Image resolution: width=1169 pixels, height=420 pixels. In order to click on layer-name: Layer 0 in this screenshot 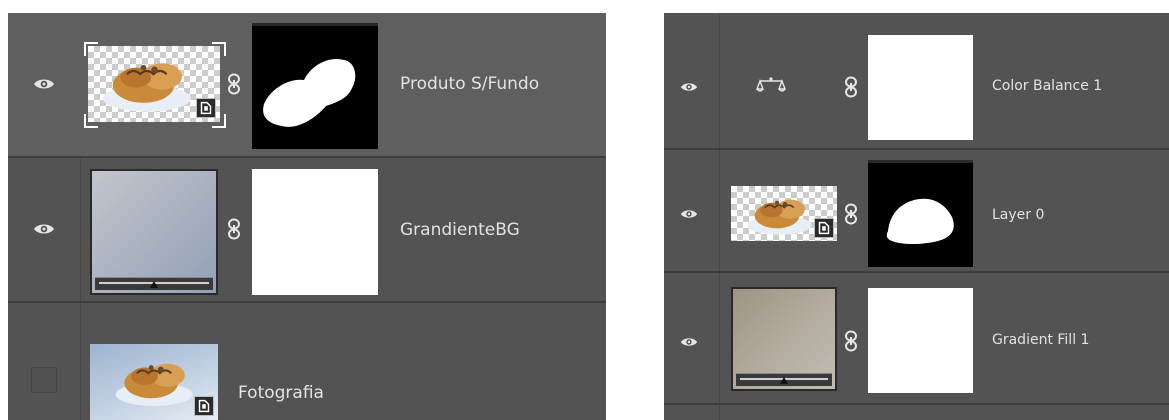, I will do `click(1018, 215)`.